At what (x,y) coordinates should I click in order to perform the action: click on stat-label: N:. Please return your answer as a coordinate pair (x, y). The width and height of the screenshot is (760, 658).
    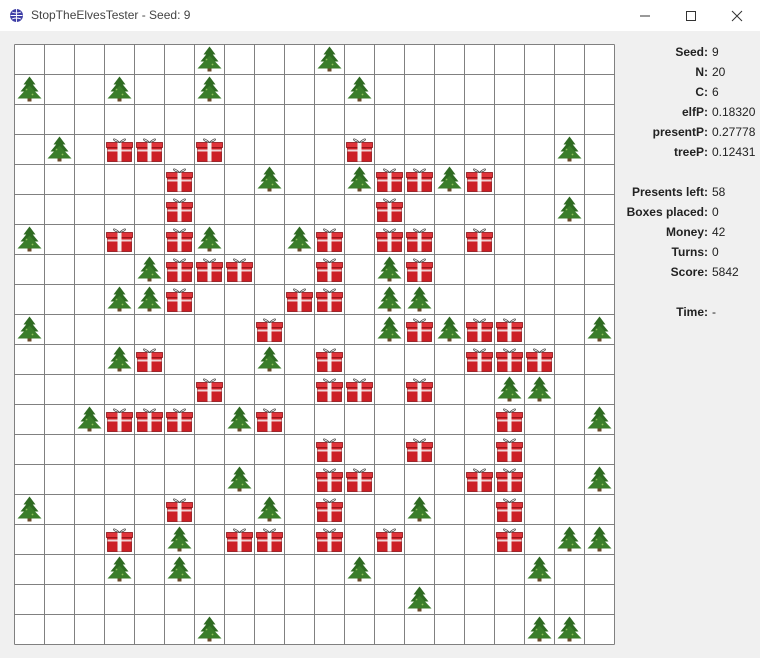
    Looking at the image, I should click on (701, 72).